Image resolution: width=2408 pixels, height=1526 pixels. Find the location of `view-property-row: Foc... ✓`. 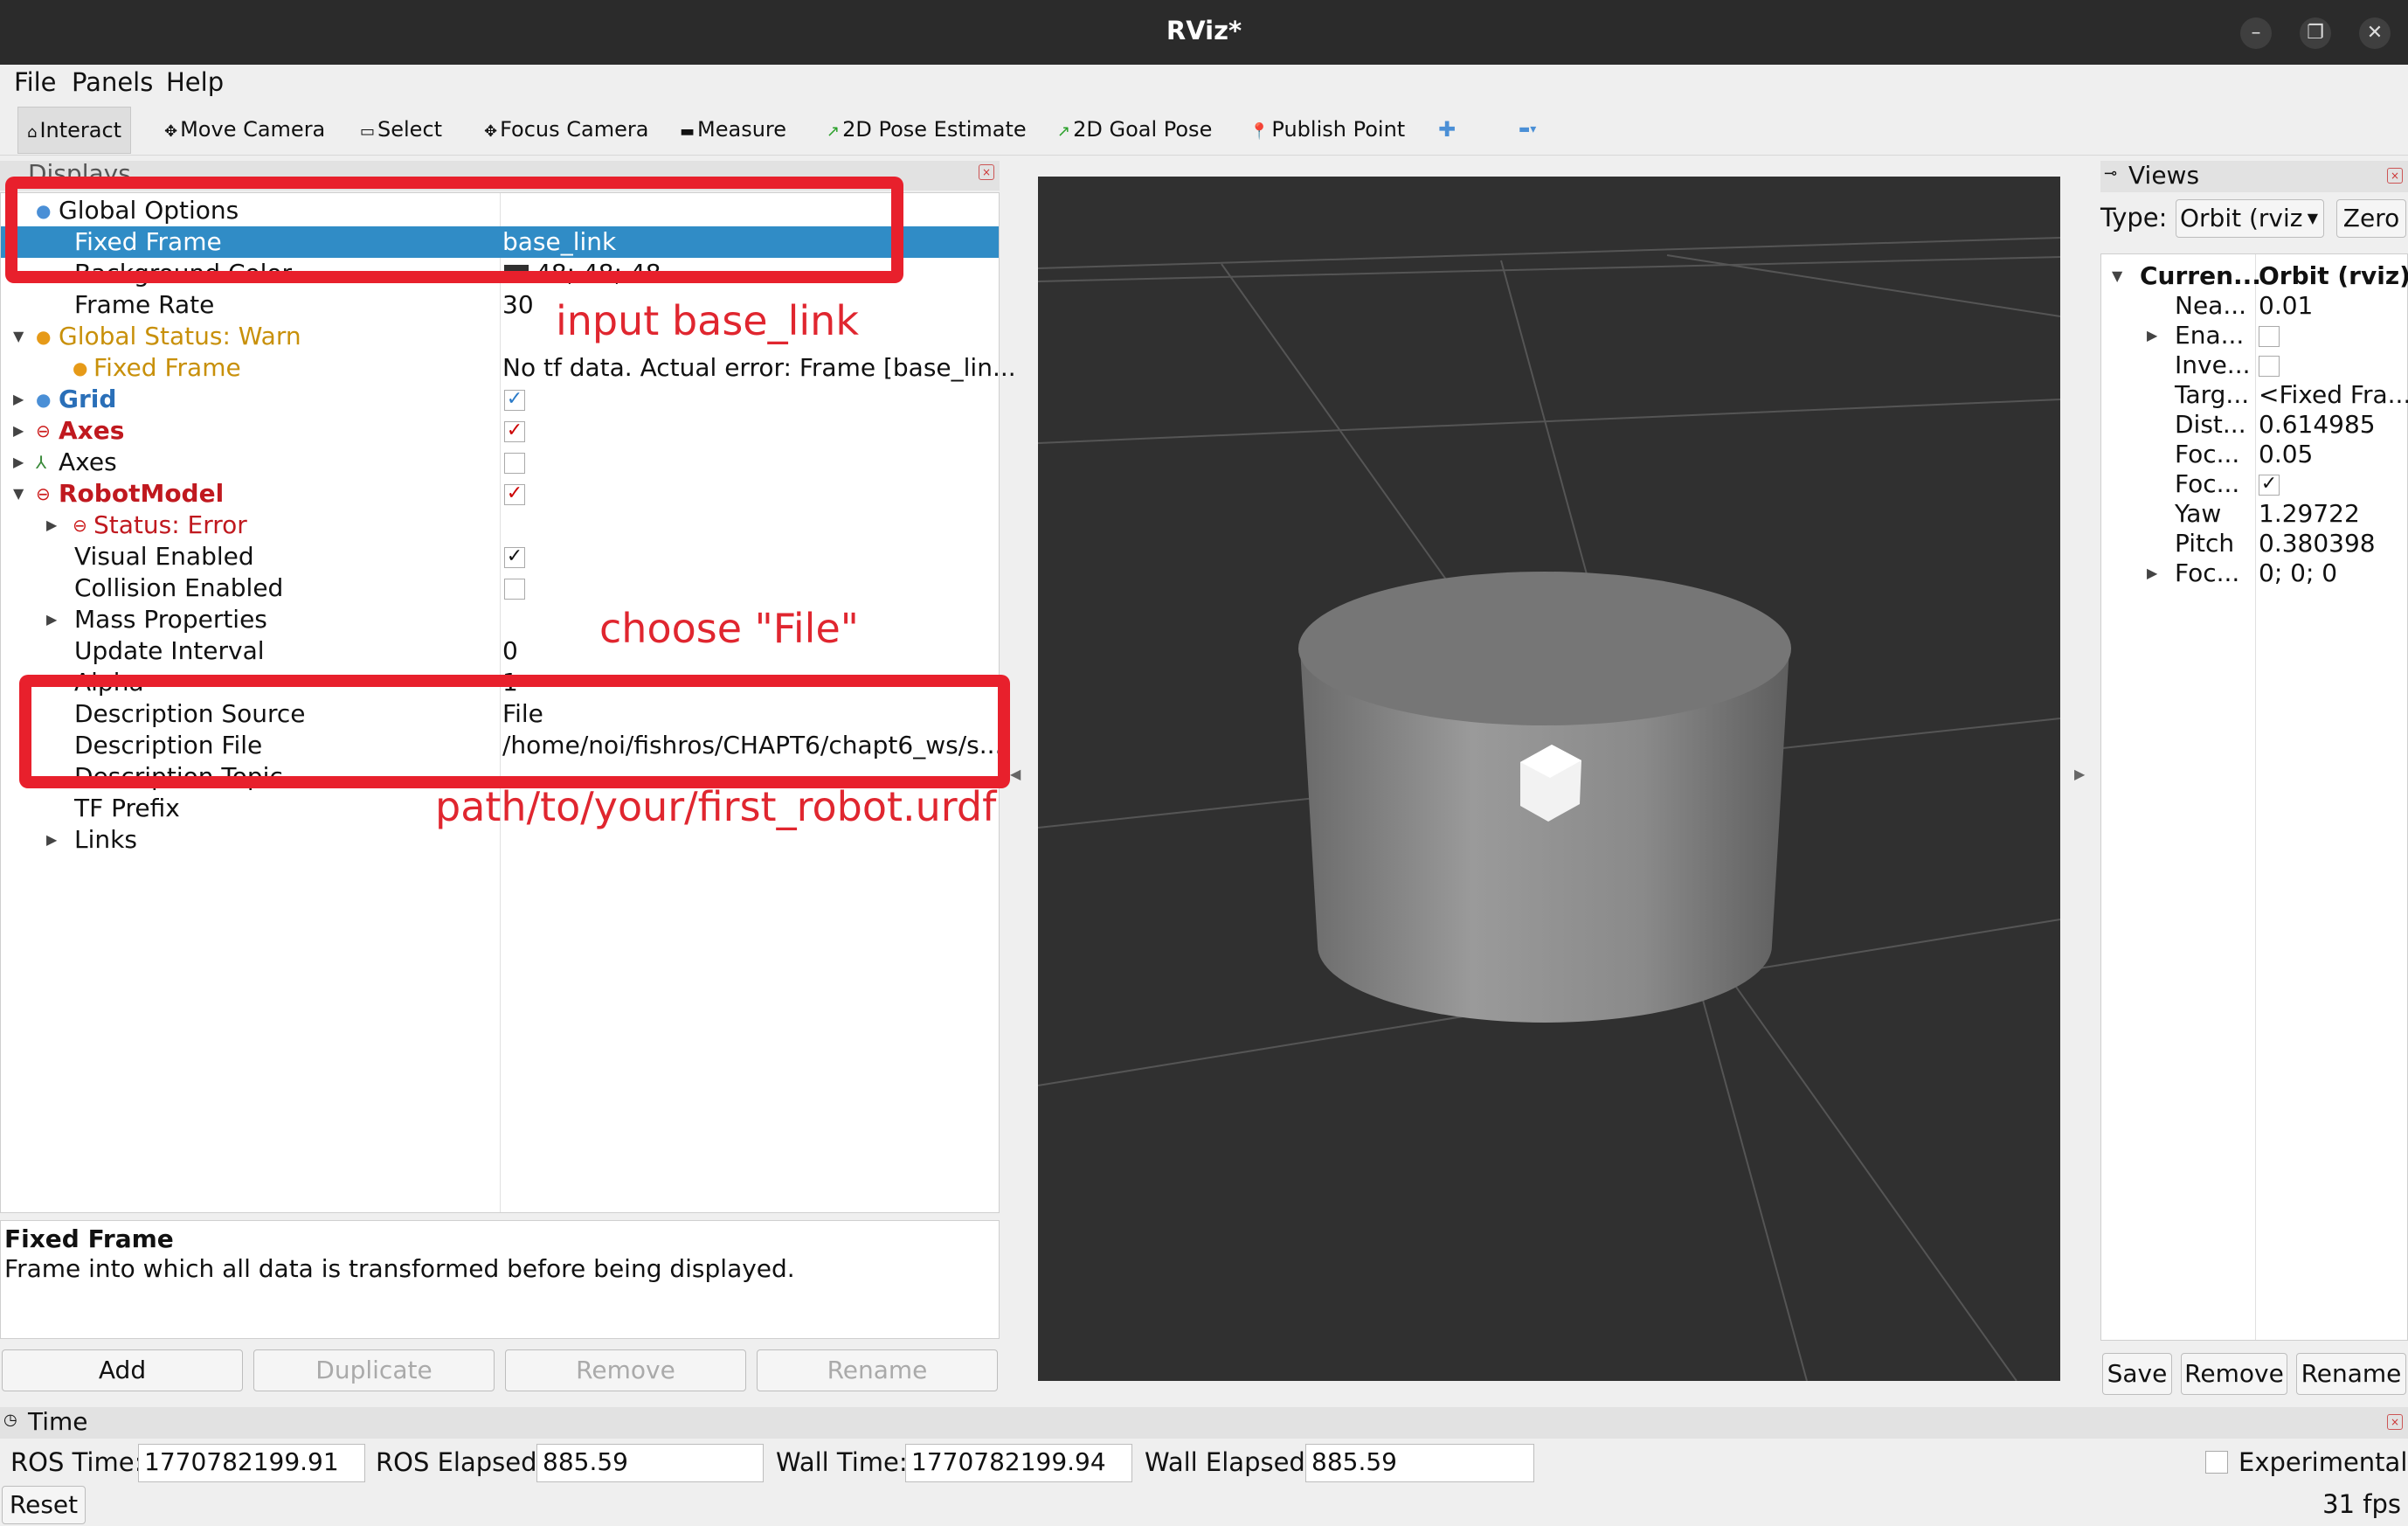

view-property-row: Foc... ✓ is located at coordinates (2254, 484).